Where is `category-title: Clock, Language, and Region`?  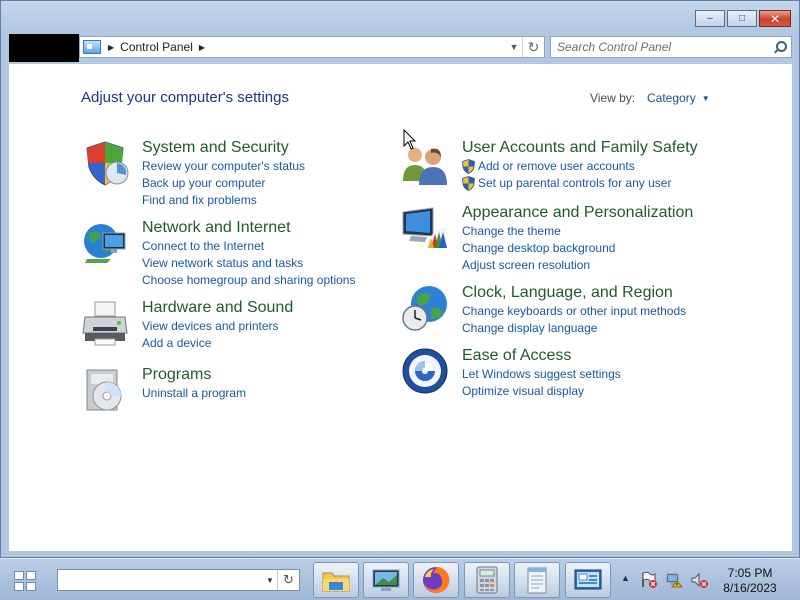
category-title: Clock, Language, and Region is located at coordinates (612, 293).